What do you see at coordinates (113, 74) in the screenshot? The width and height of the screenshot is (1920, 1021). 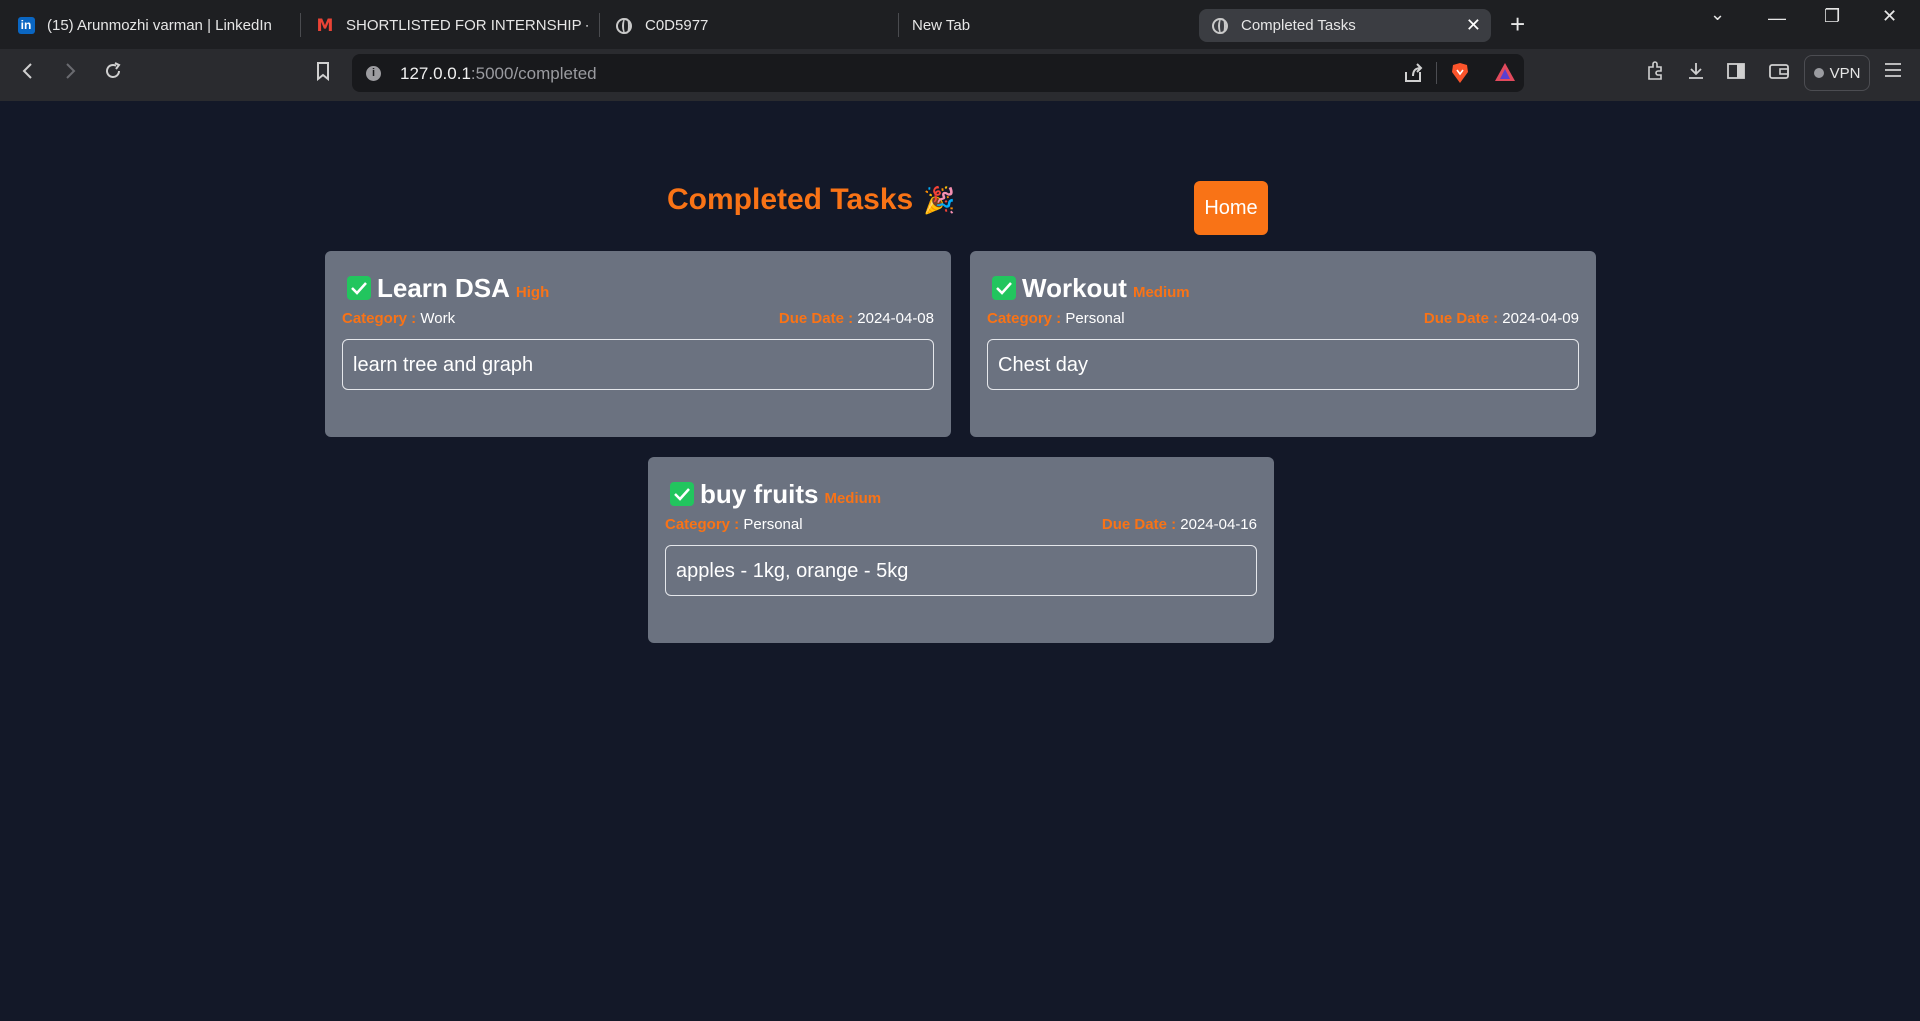 I see `reload-icon` at bounding box center [113, 74].